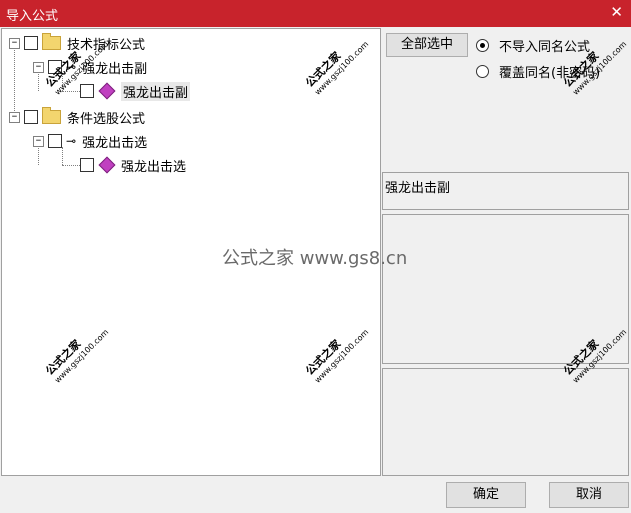  I want to click on radio-no-import-same: 不导入同名公式, so click(533, 45).